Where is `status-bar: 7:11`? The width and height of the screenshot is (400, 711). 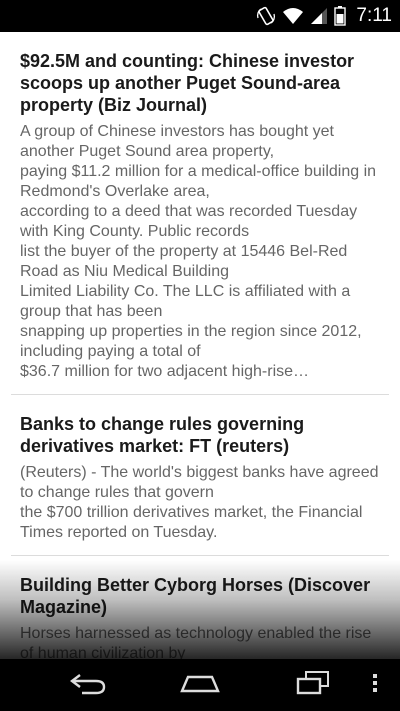
status-bar: 7:11 is located at coordinates (200, 16).